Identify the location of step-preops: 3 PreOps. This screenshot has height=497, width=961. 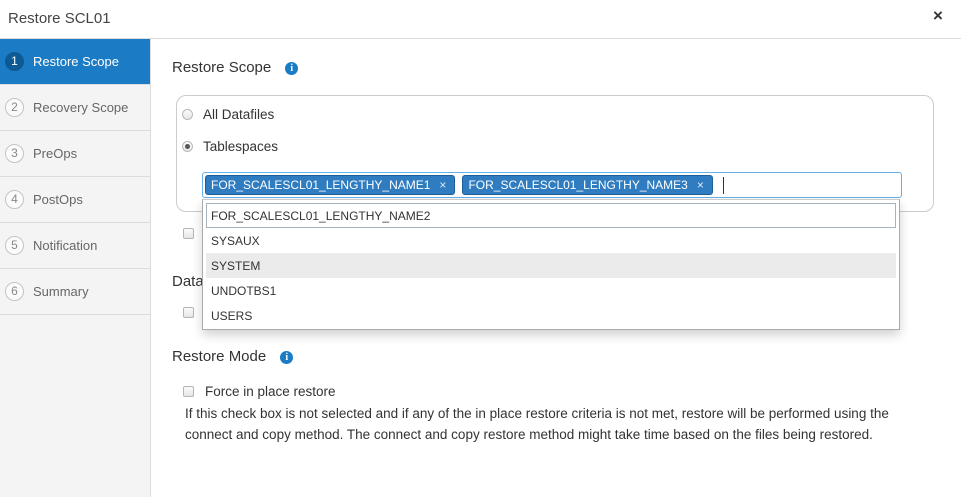
(75, 154).